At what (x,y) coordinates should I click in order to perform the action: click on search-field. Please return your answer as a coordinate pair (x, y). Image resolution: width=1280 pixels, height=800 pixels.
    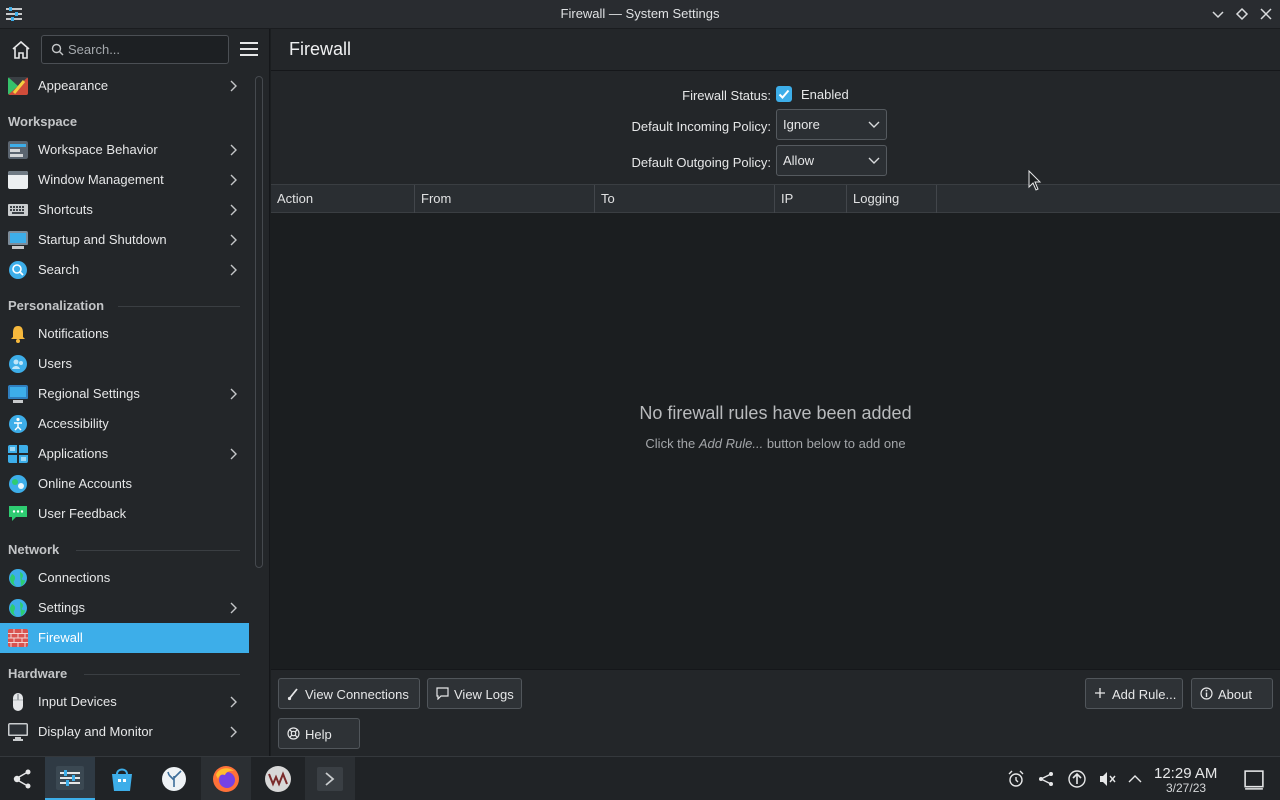
    Looking at the image, I should click on (135, 49).